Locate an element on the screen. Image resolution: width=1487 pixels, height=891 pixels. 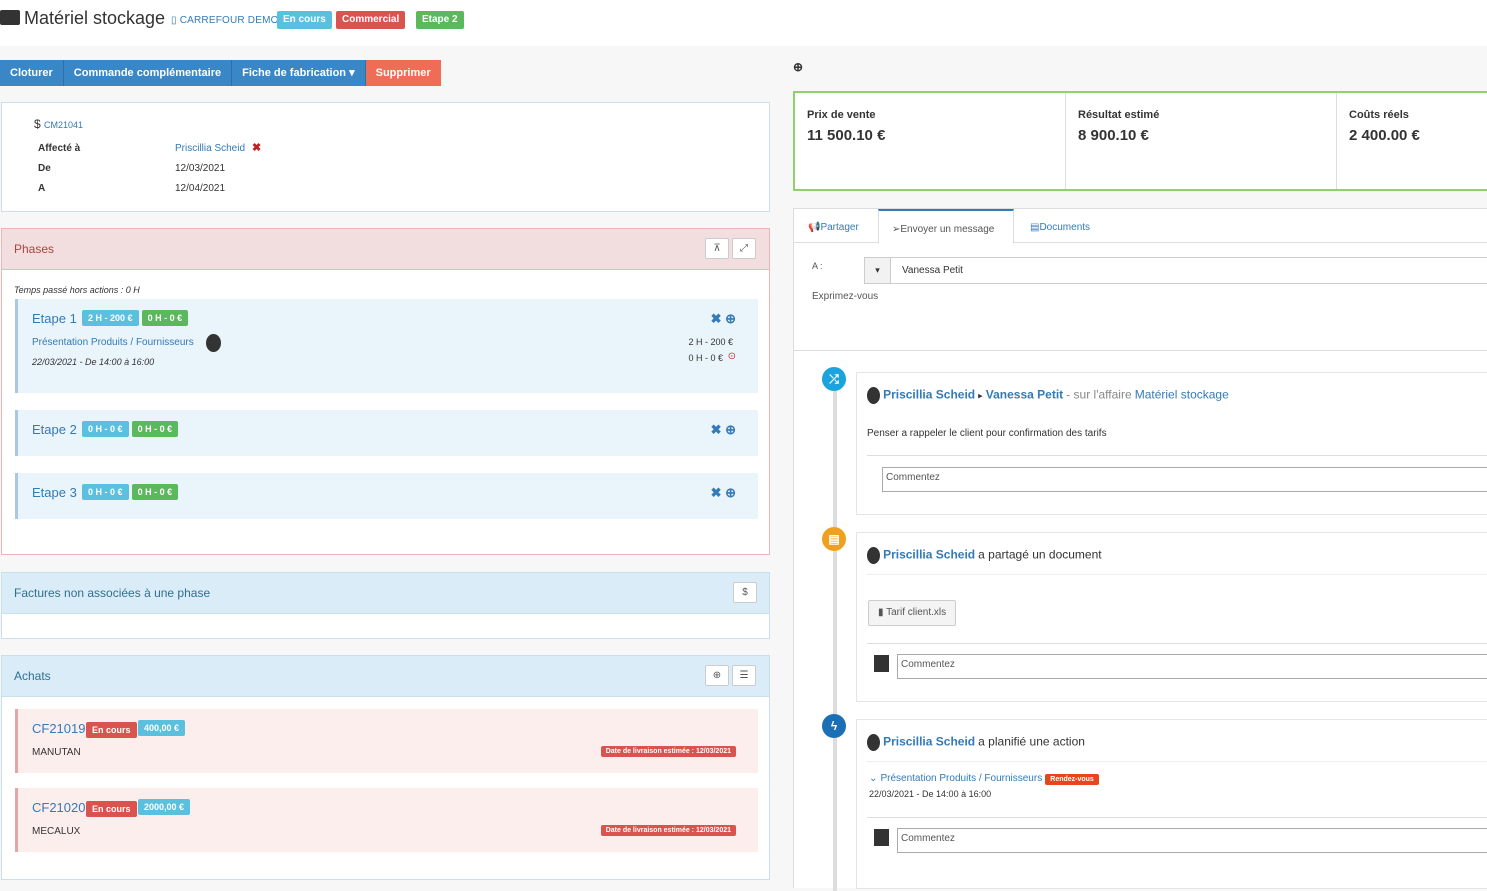
task-date: 22/03/2021 - De 14:00 à 16:00 is located at coordinates (93, 362).